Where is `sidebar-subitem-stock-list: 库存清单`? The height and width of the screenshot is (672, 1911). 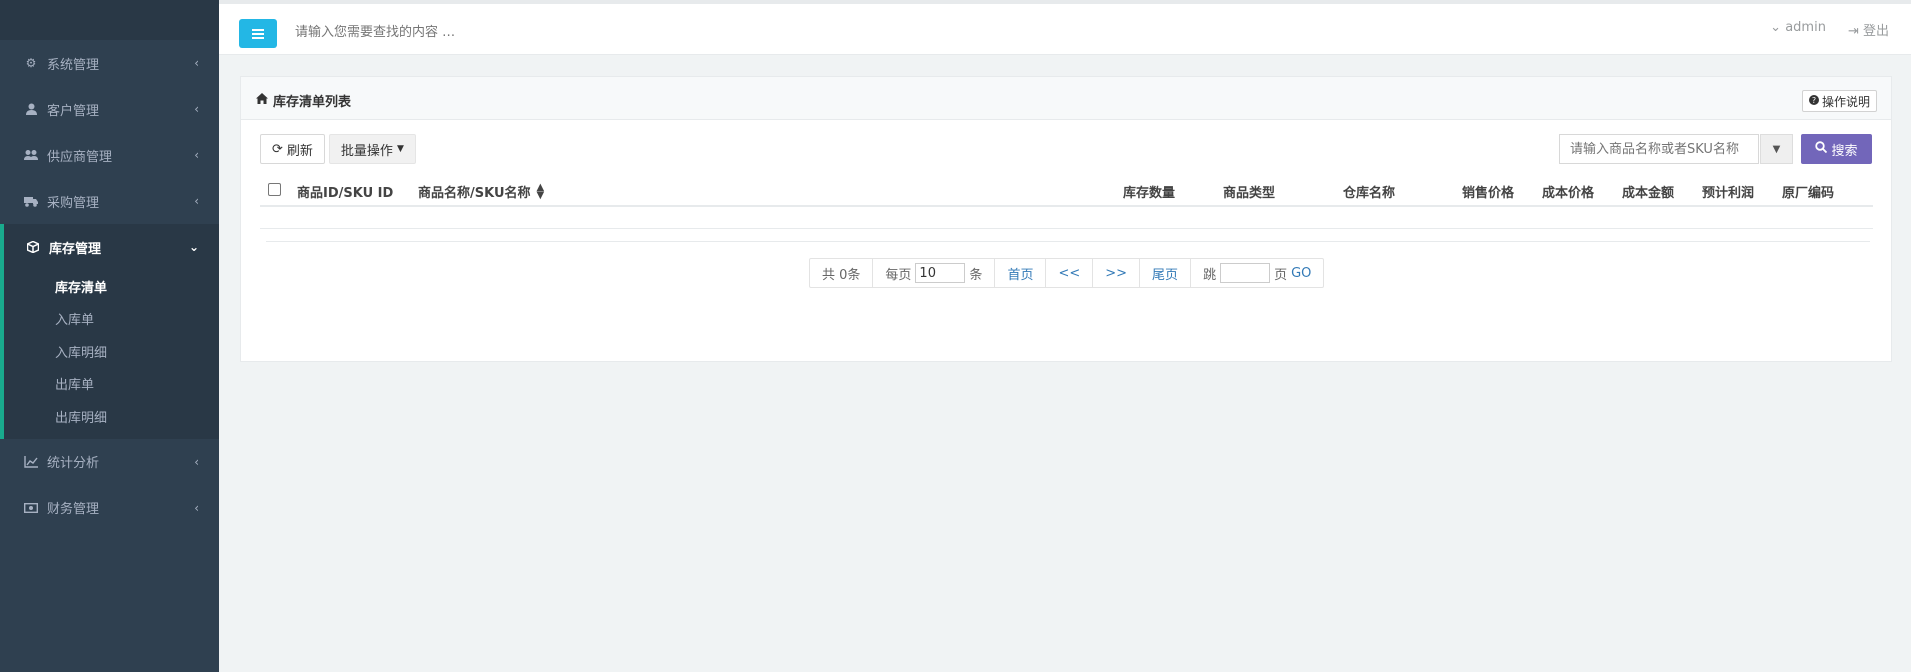 sidebar-subitem-stock-list: 库存清单 is located at coordinates (111, 286).